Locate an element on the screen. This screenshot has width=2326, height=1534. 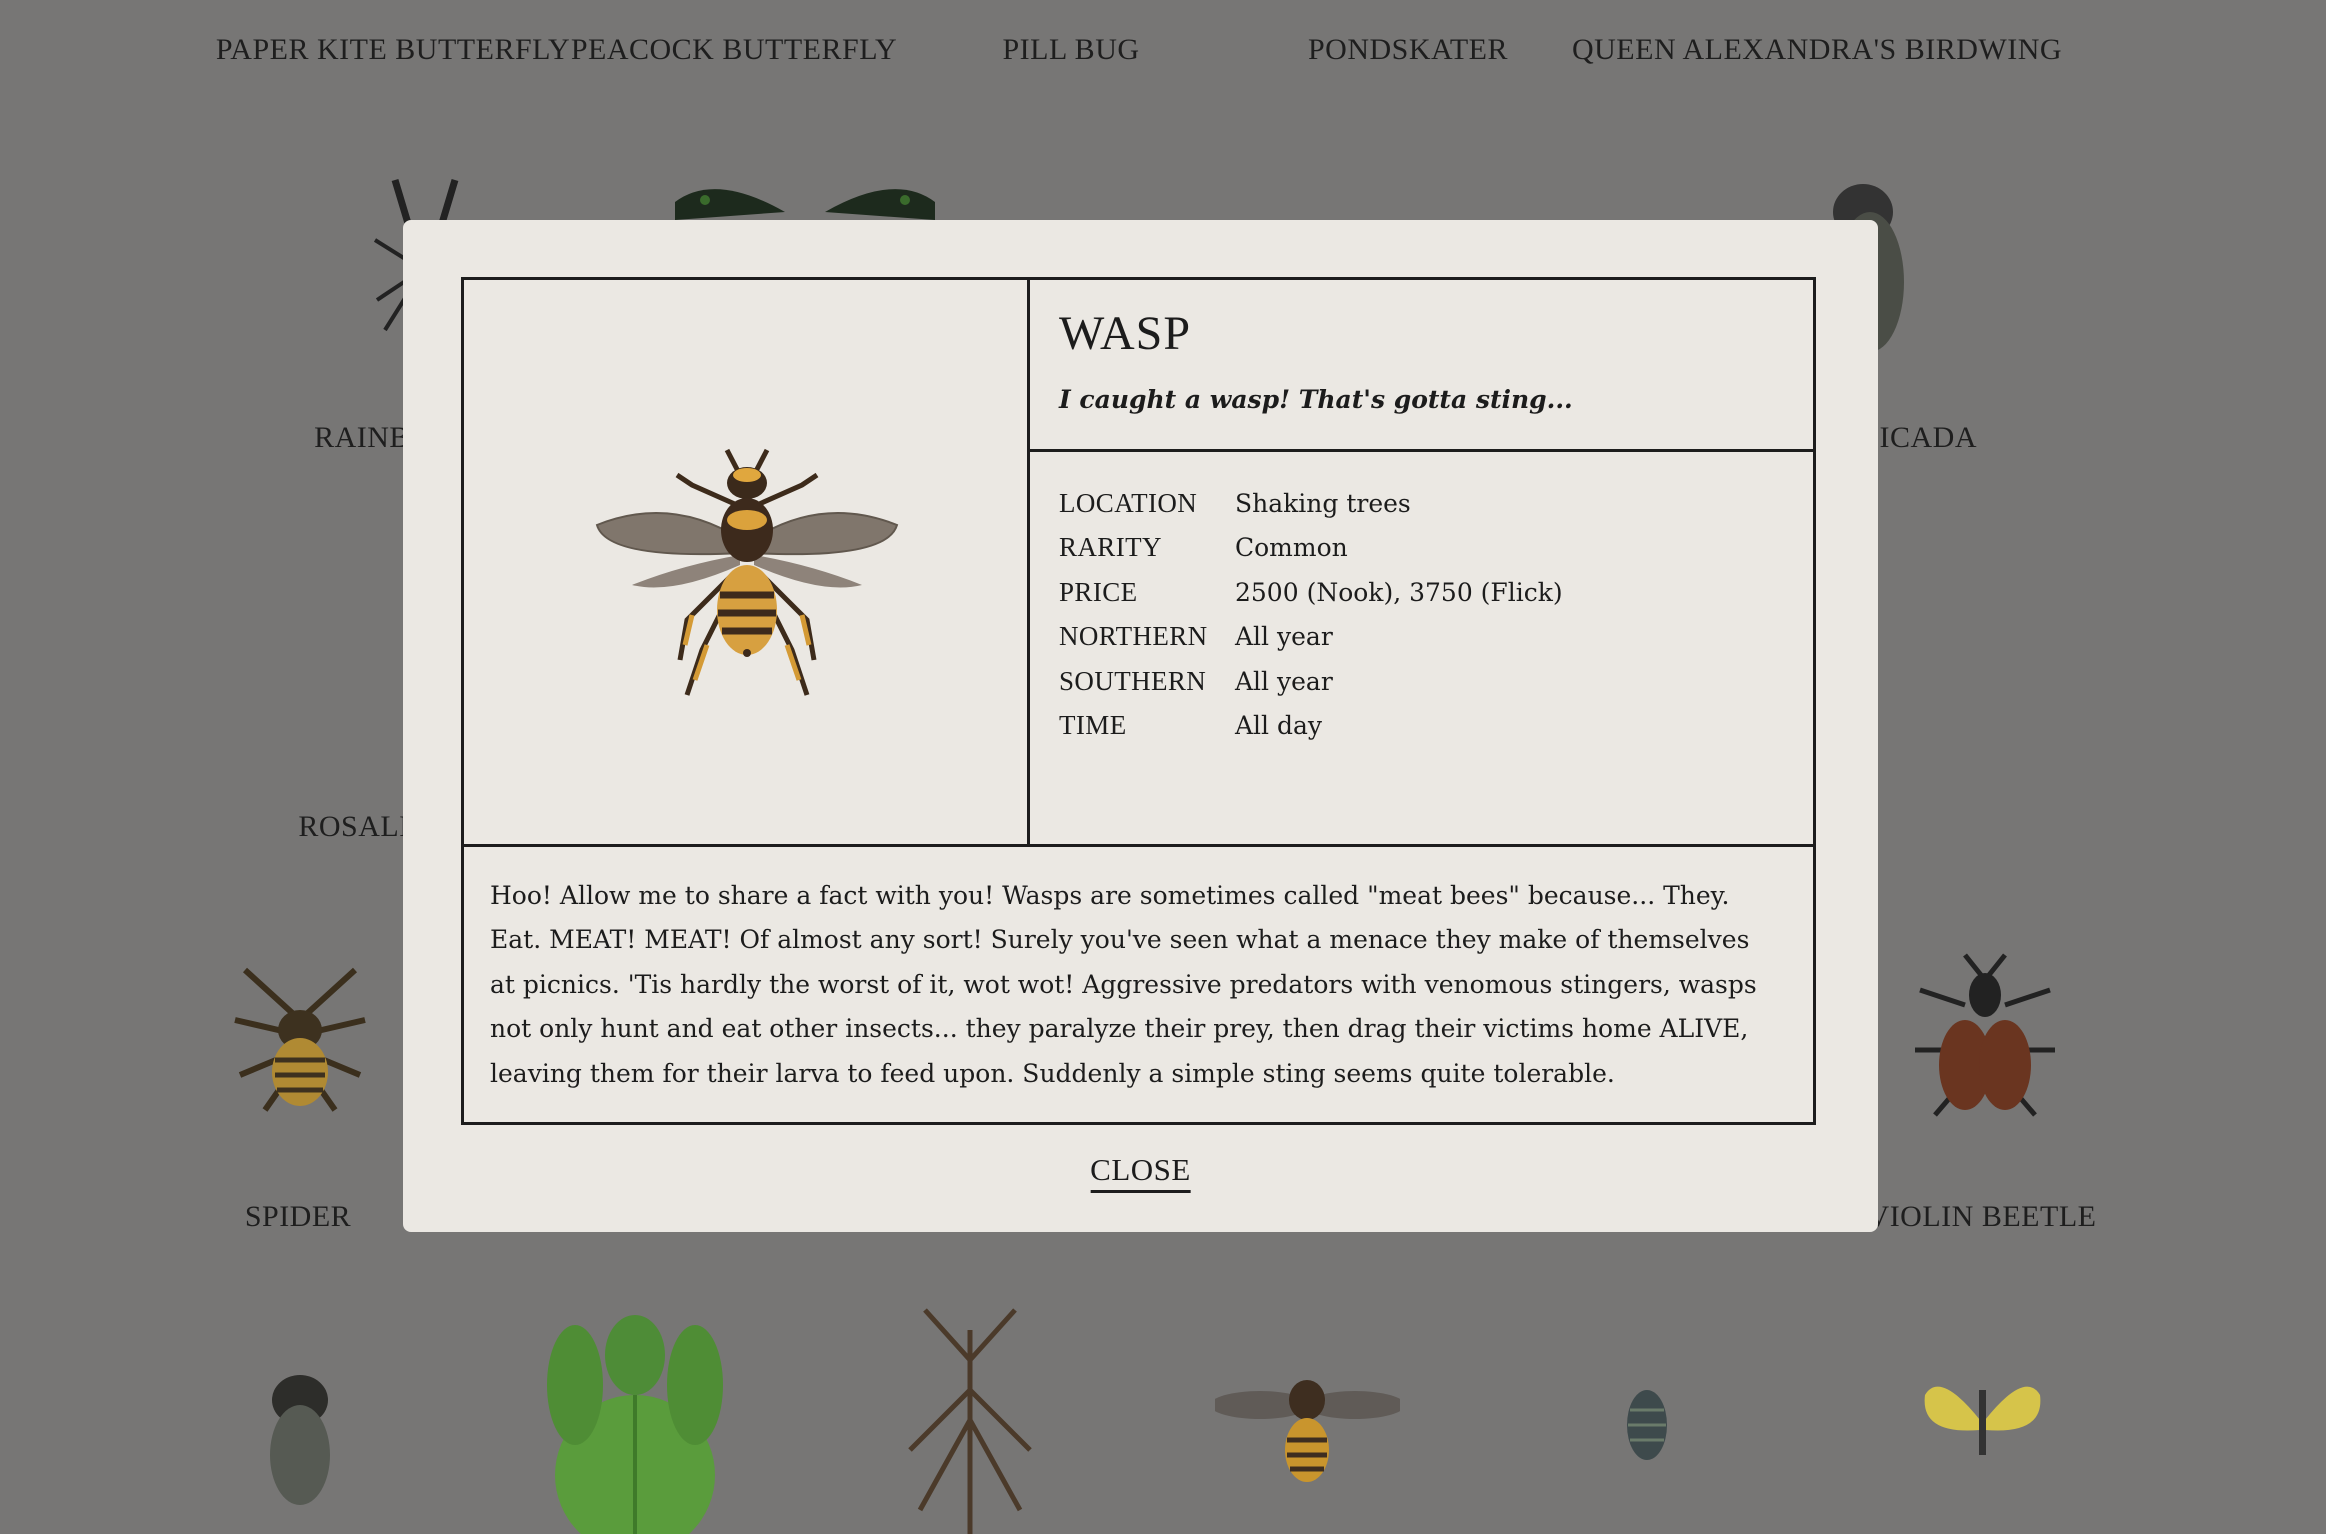
bug-label-spider: SPIDER is located at coordinates (298, 1217).